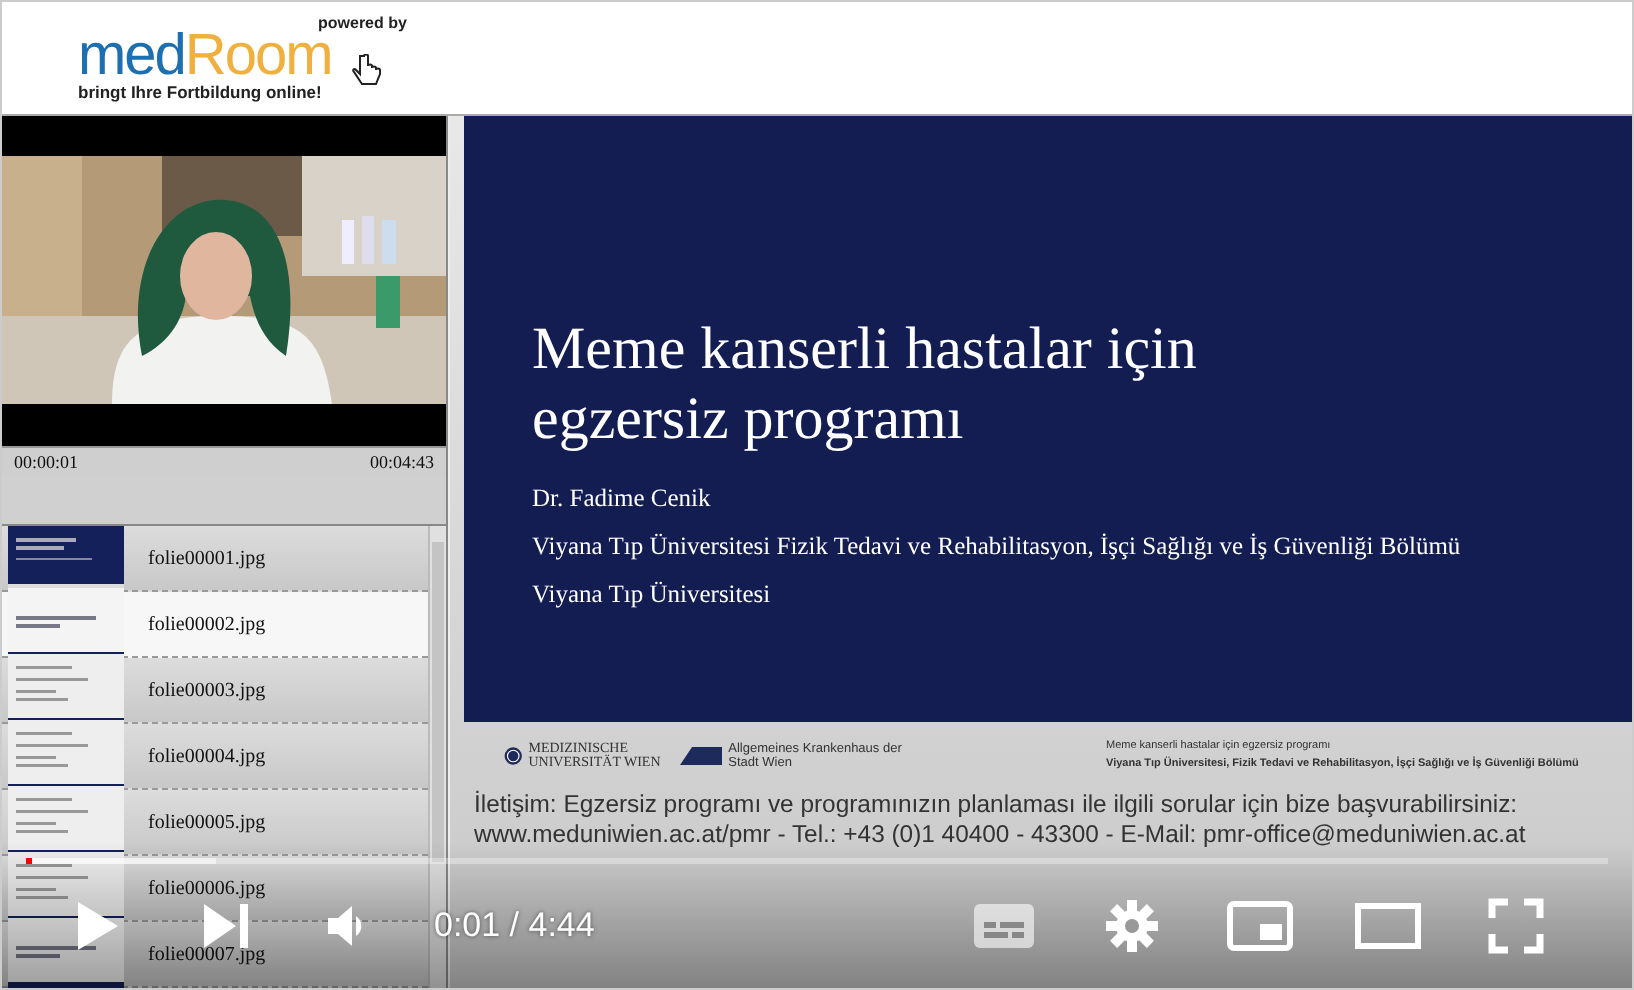 The image size is (1634, 990). Describe the element at coordinates (997, 805) in the screenshot. I see `contact-line: İletişim: Egzersiz programı ve programınızın planlaması ile ilgili sorular için bize başvurabilirsiniz:` at that location.